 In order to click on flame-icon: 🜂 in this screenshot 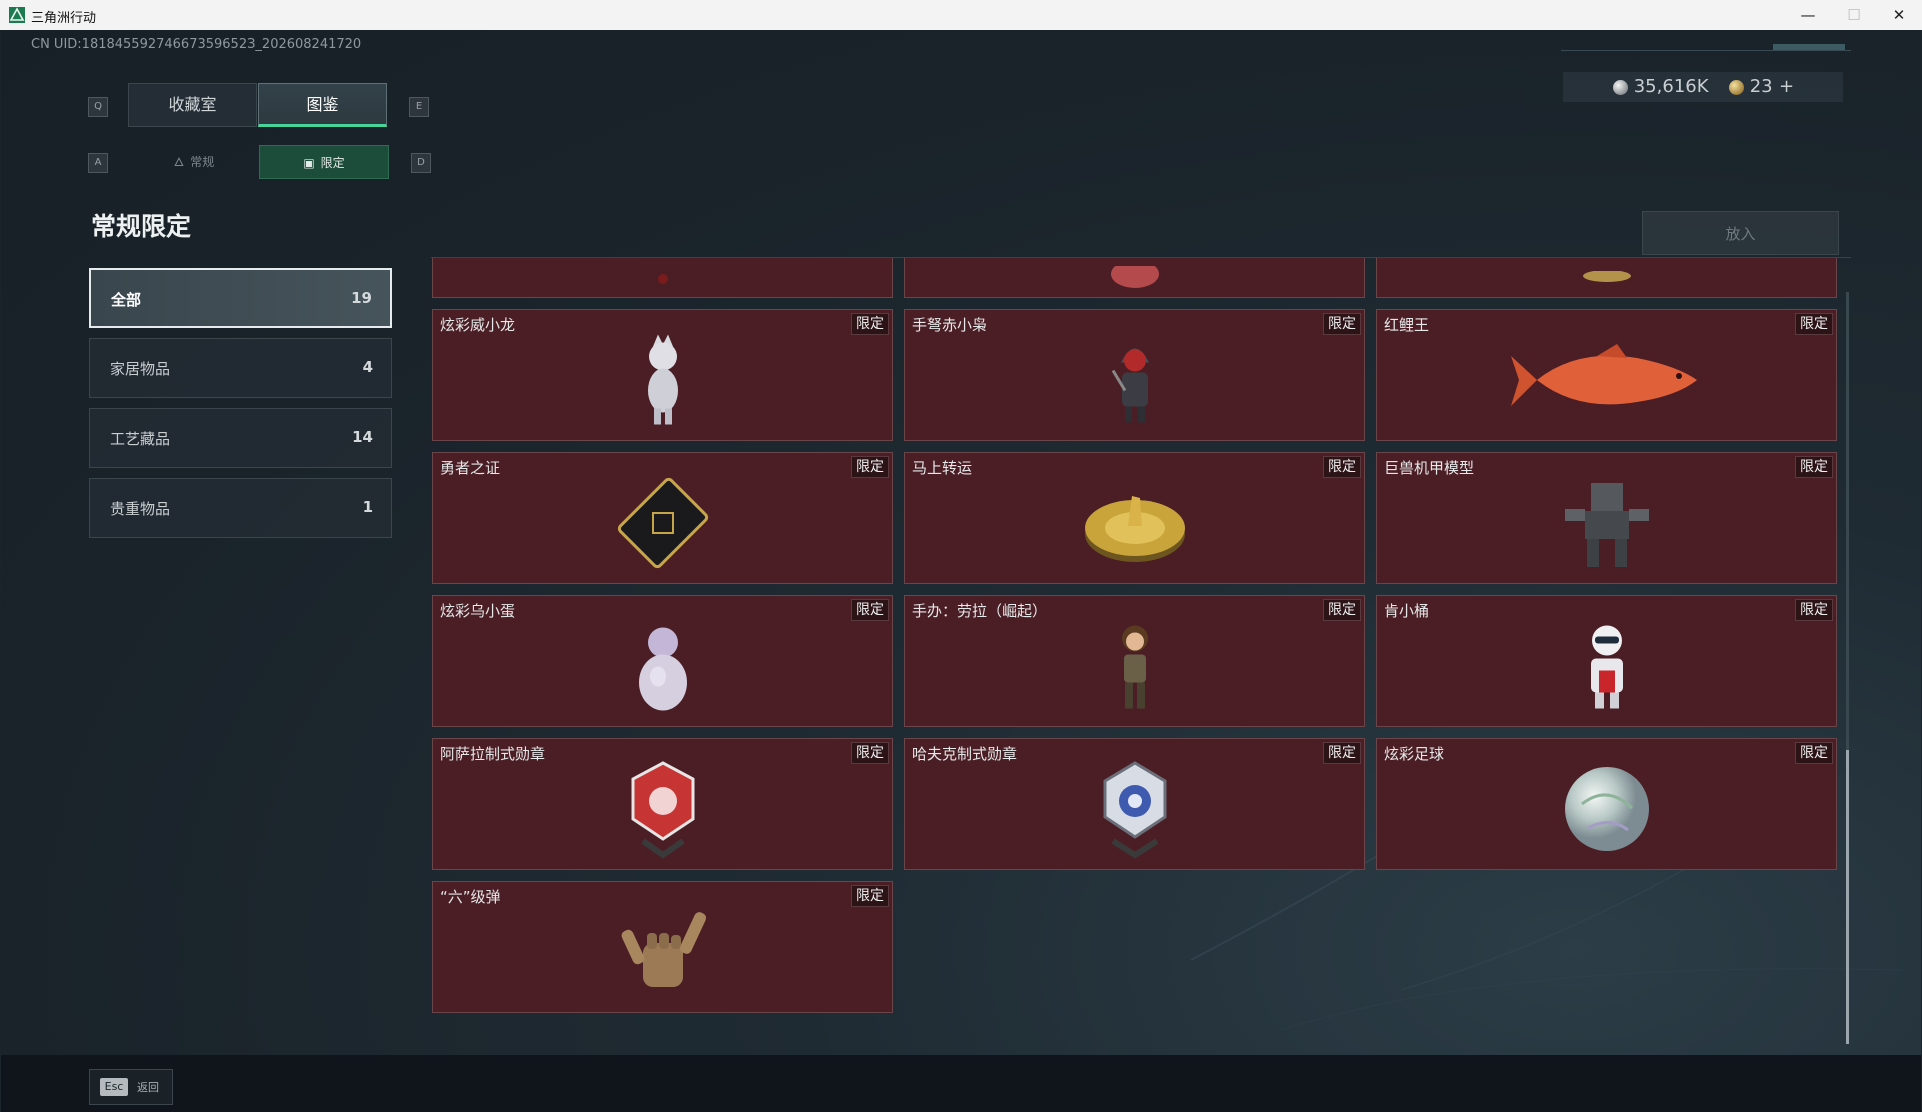, I will do `click(179, 162)`.